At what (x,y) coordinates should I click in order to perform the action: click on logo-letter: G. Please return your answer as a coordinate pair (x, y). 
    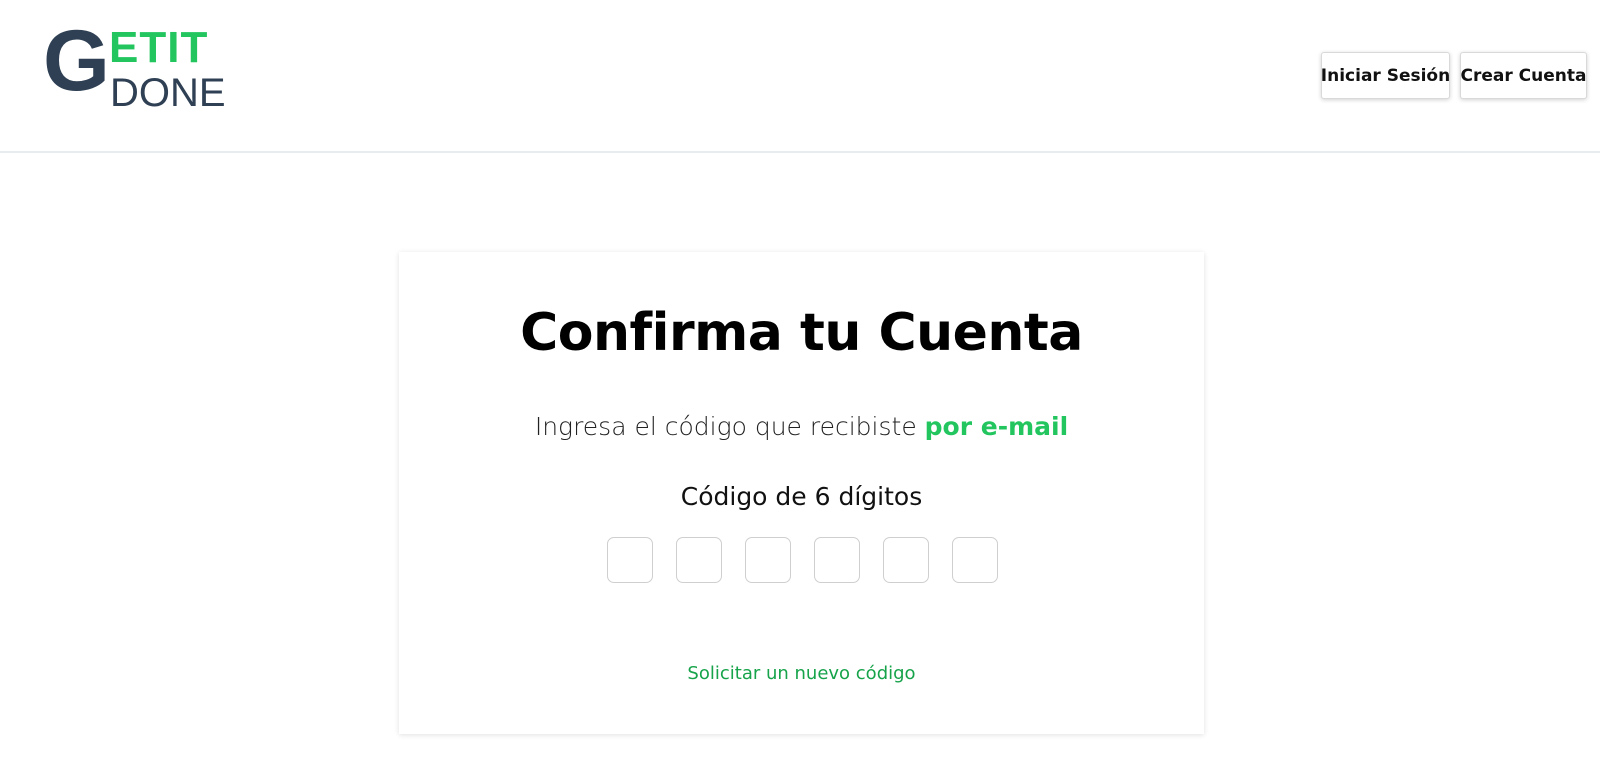
    Looking at the image, I should click on (76, 61).